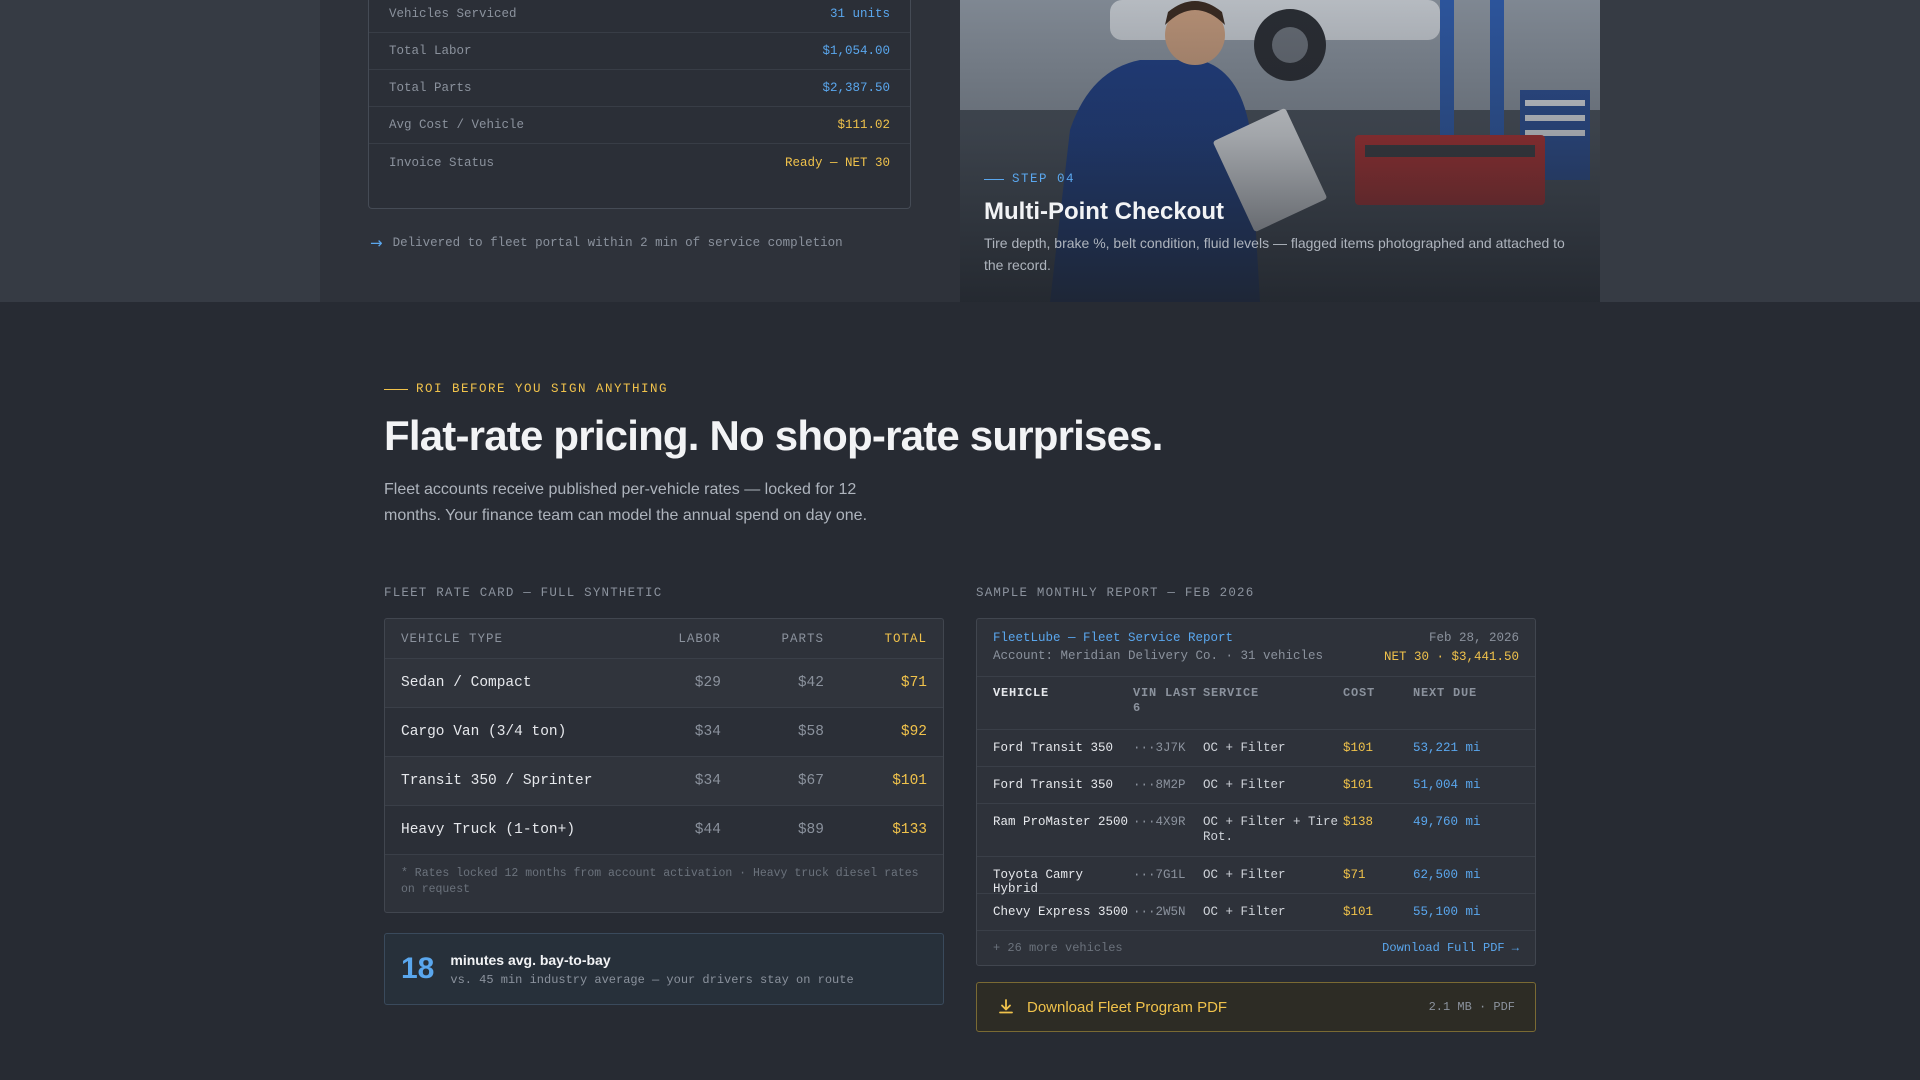 The width and height of the screenshot is (1920, 1080). I want to click on parts-rate: $42, so click(810, 683).